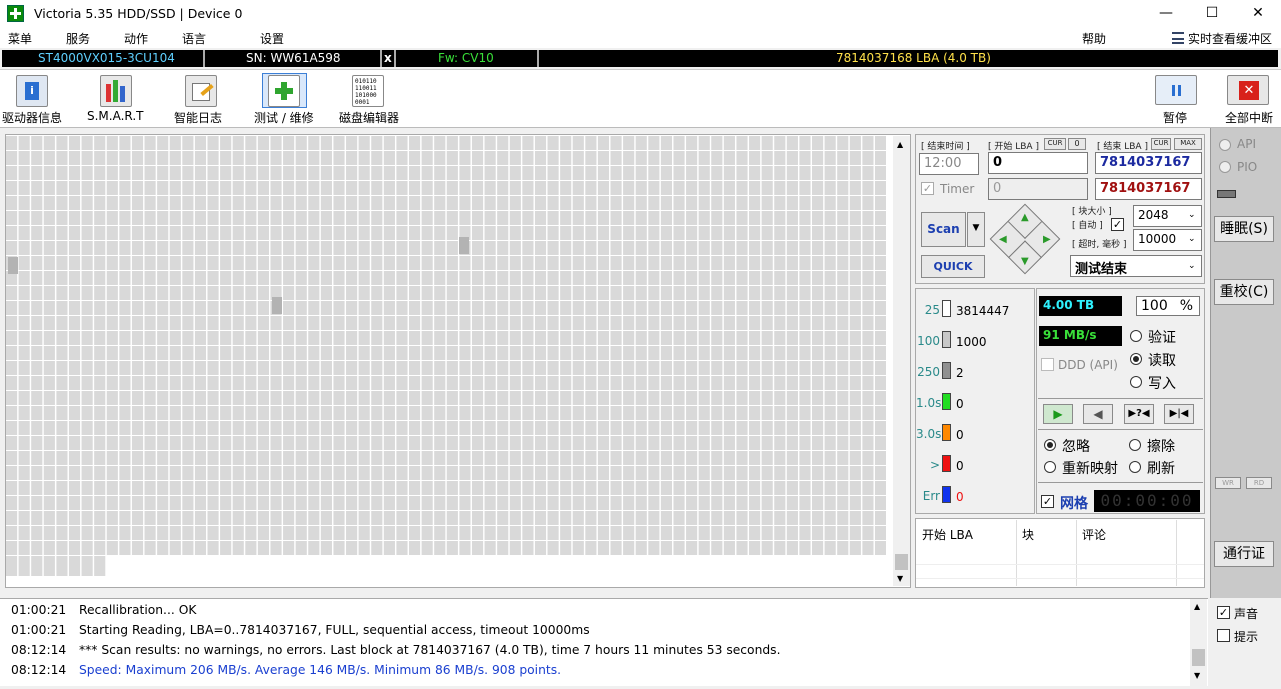 This screenshot has height=689, width=1281. Describe the element at coordinates (136, 38) in the screenshot. I see `menu-action: 动作` at that location.